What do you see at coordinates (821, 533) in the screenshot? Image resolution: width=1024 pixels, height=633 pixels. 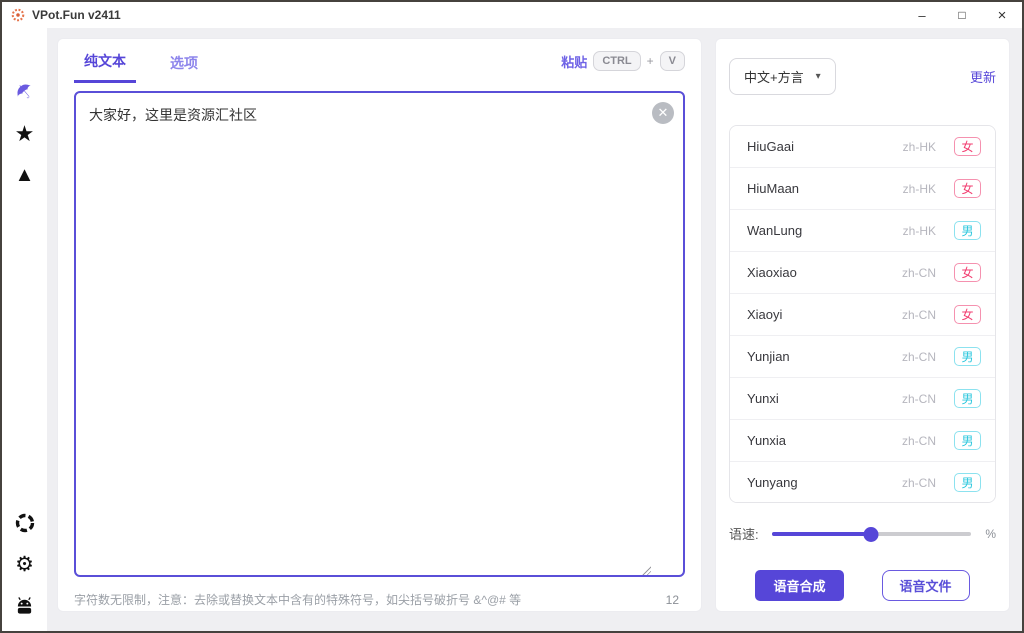 I see `slider-fill` at bounding box center [821, 533].